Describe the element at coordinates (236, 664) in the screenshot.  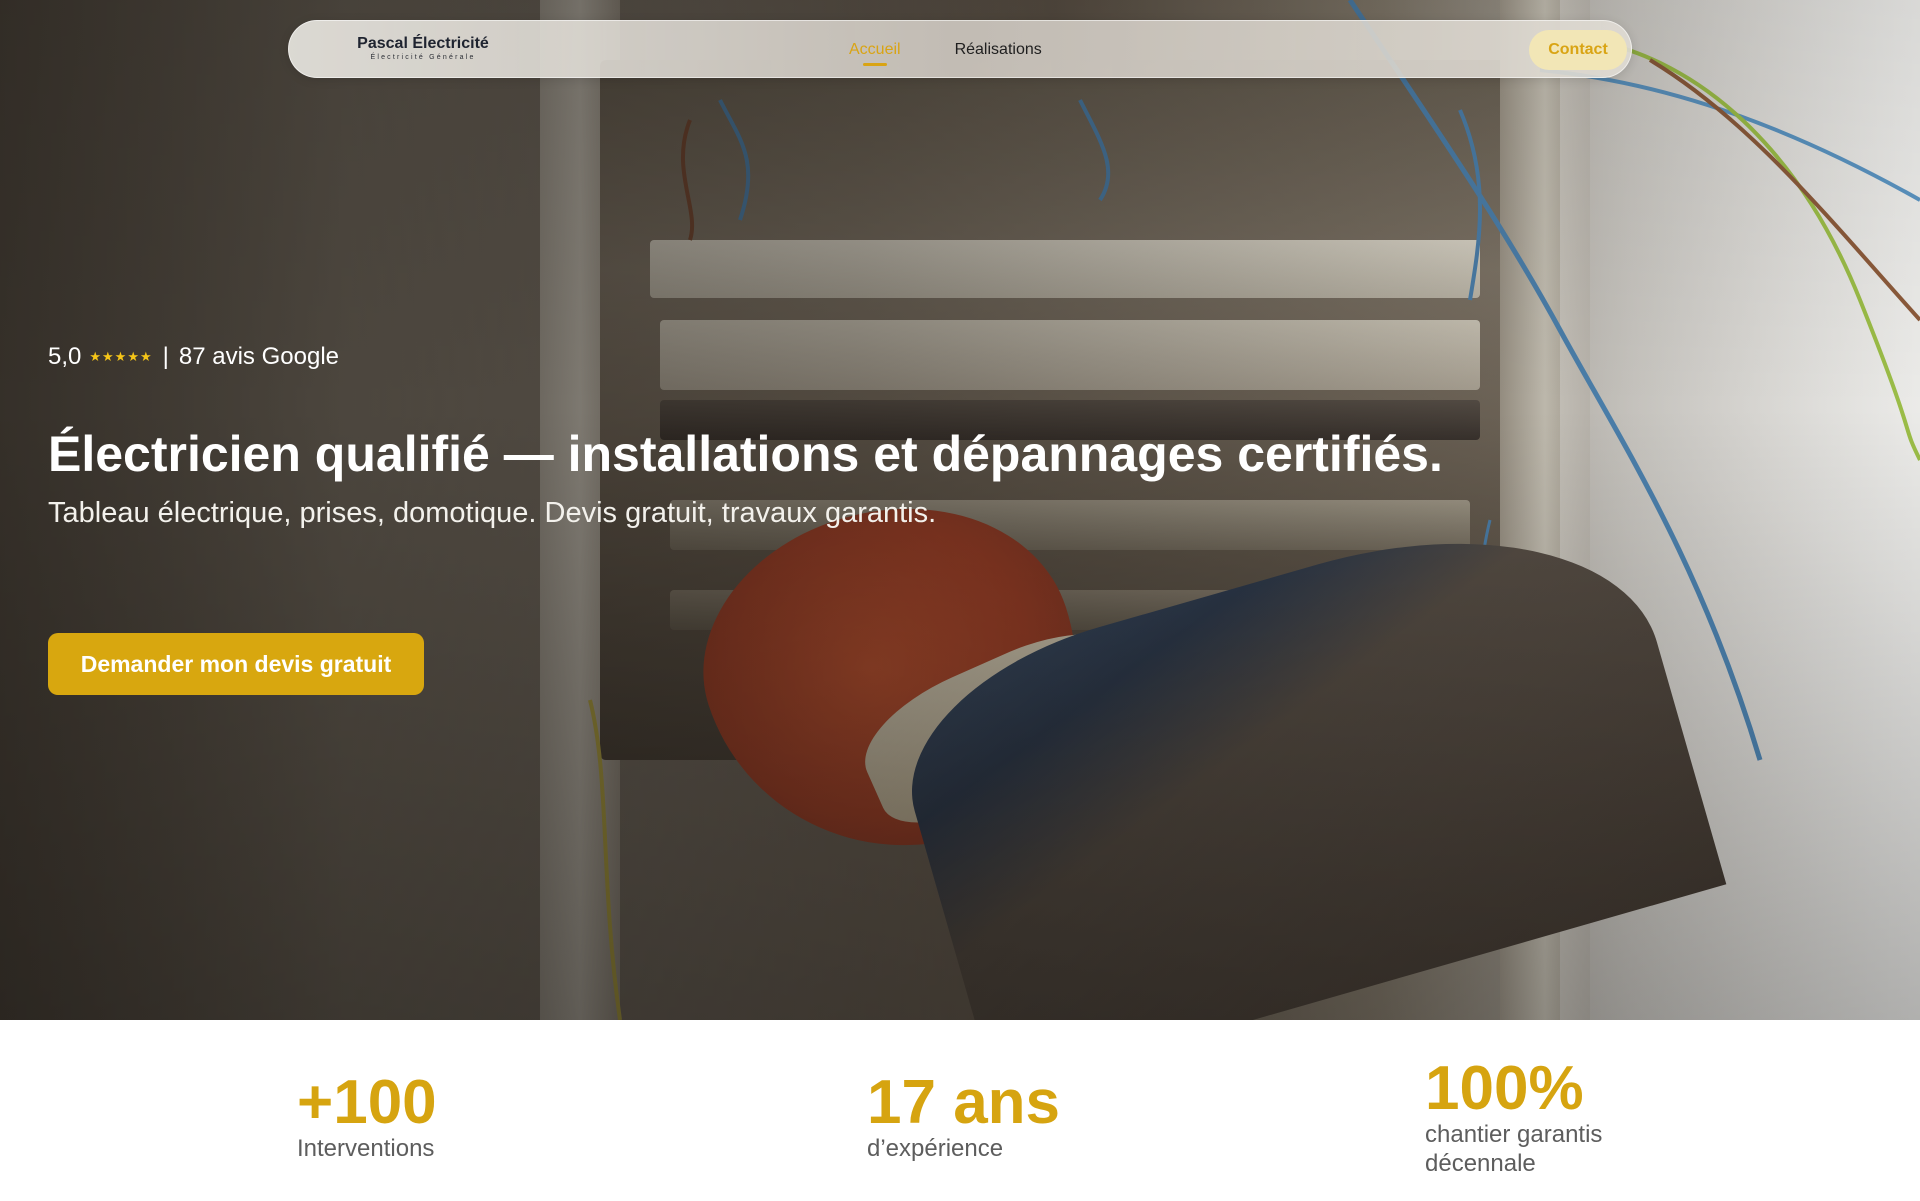
I see `quote-request-button: Demander mon devis gratuit` at that location.